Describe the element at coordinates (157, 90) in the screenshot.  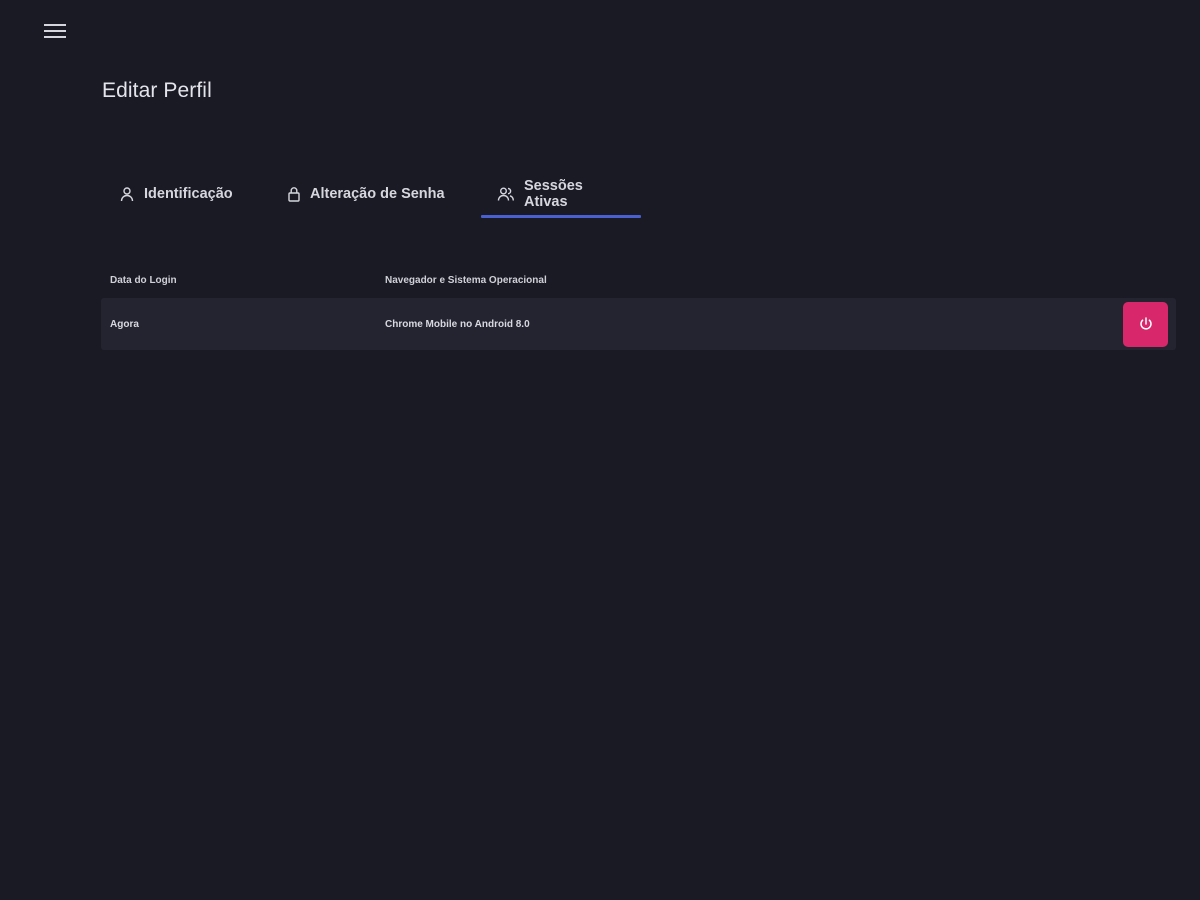
I see `page-title: Editar Perfil` at that location.